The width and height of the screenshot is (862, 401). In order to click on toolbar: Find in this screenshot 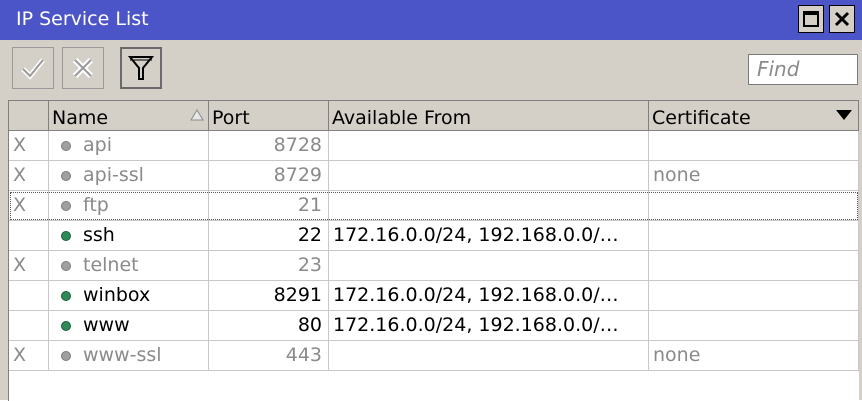, I will do `click(431, 68)`.